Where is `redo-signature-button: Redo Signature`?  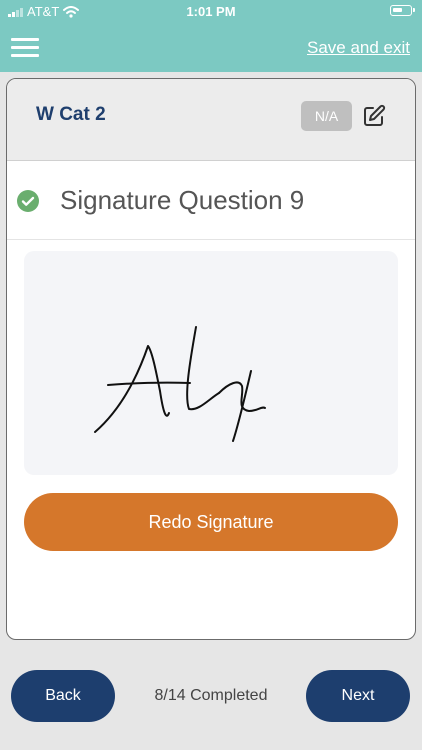 redo-signature-button: Redo Signature is located at coordinates (211, 522).